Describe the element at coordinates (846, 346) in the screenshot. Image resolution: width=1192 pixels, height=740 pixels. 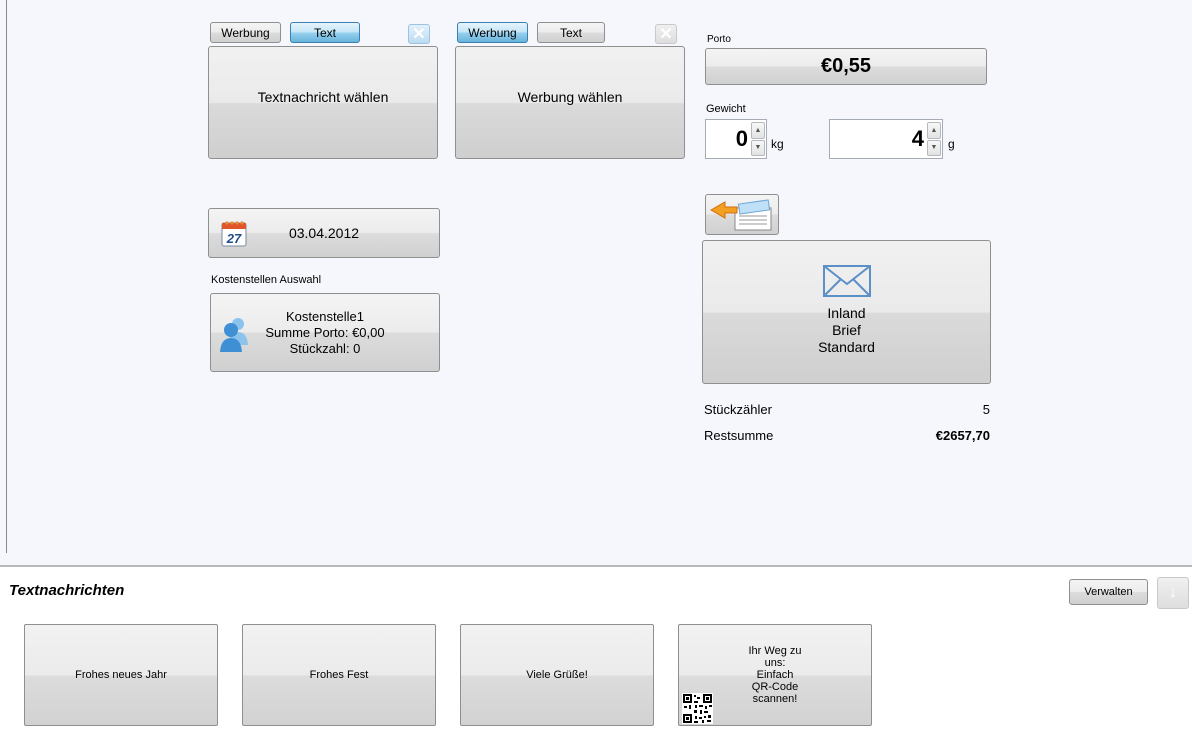
I see `product-line3: Standard` at that location.